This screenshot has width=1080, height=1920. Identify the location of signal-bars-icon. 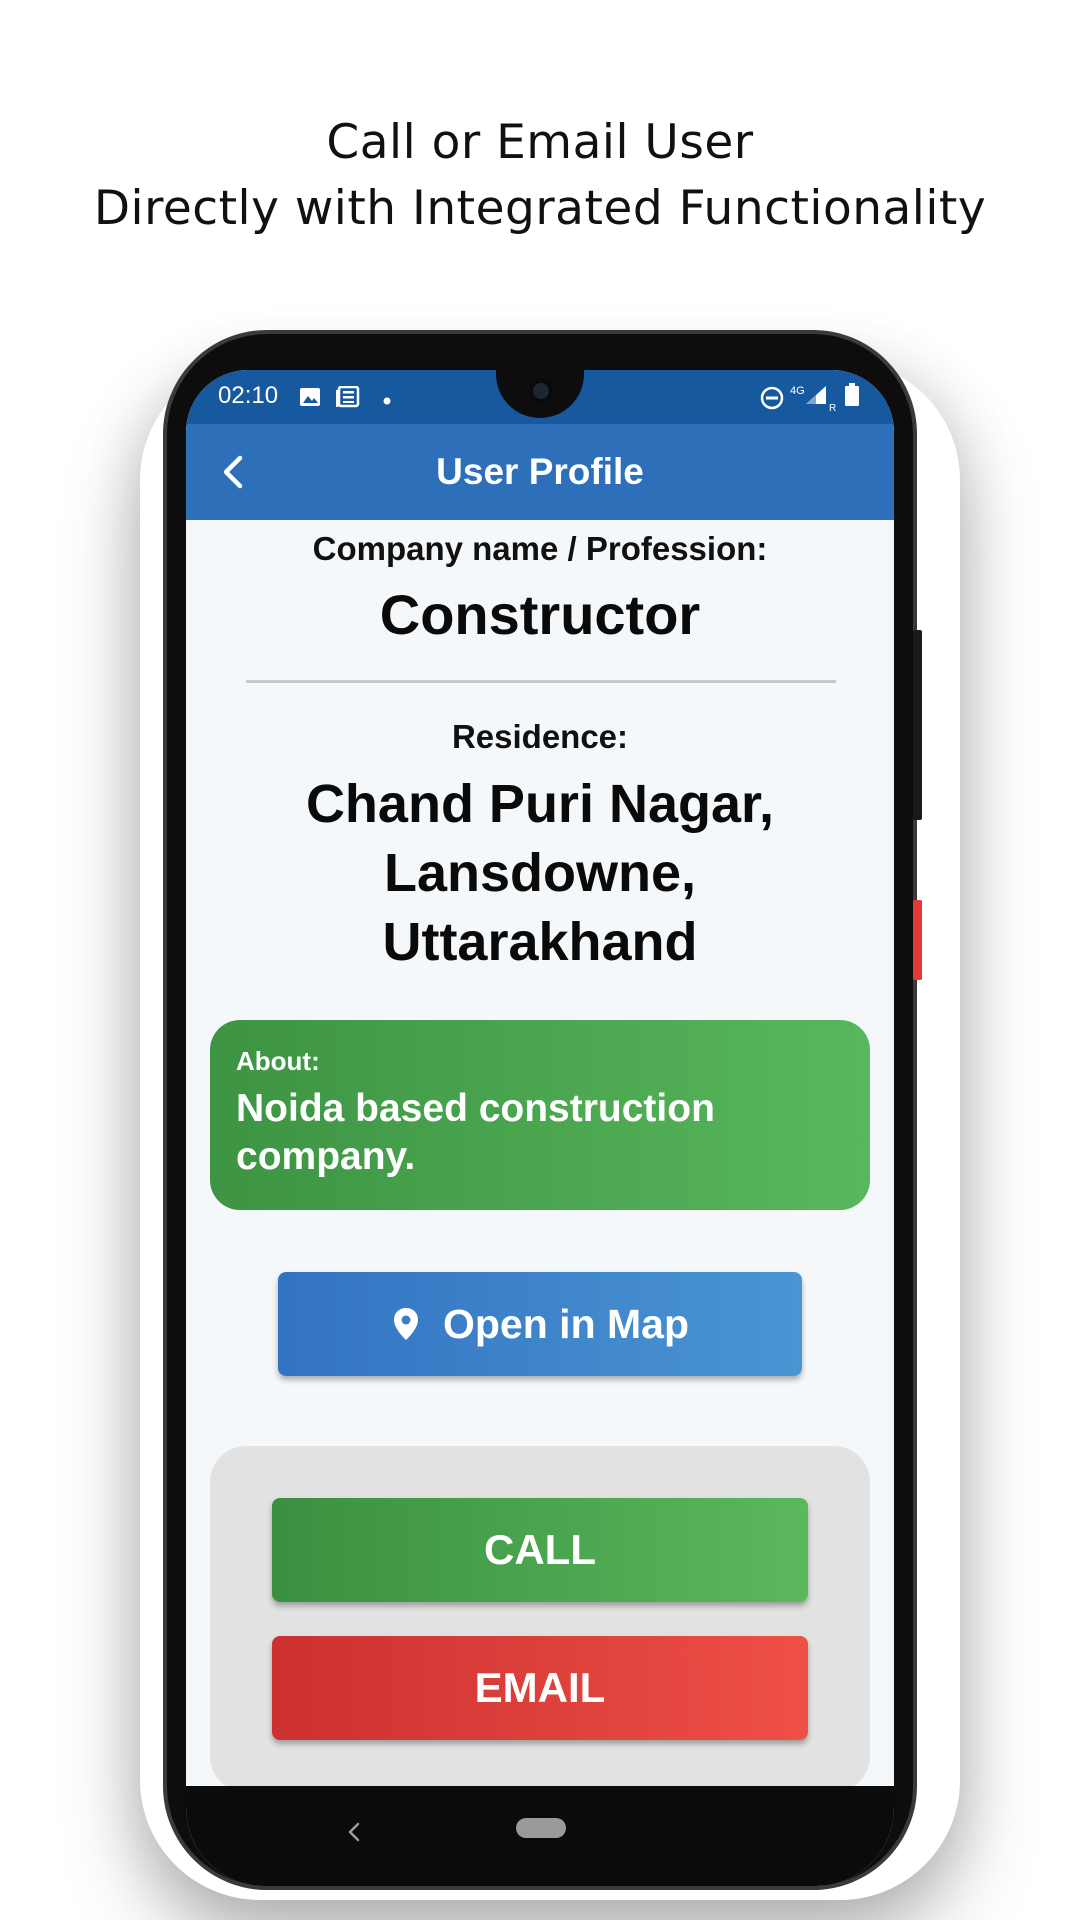
(817, 397).